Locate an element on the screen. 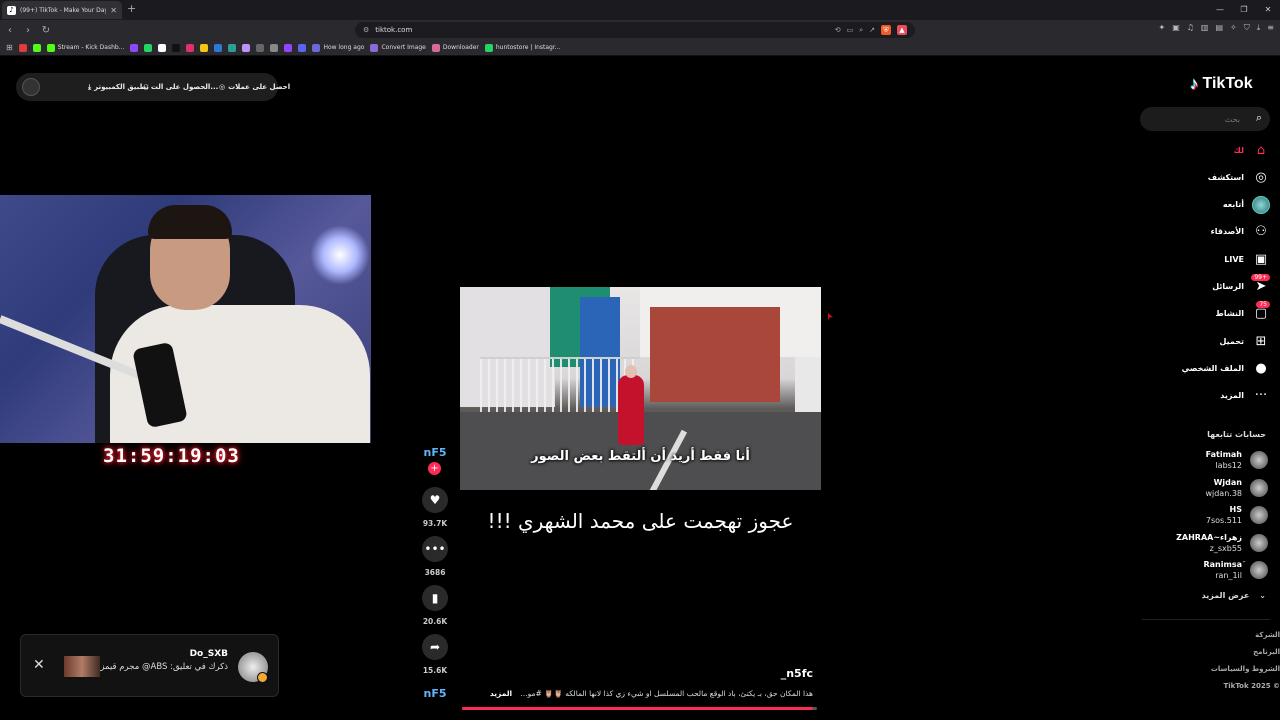 The width and height of the screenshot is (1280, 720). new-tab-button: + is located at coordinates (131, 8).